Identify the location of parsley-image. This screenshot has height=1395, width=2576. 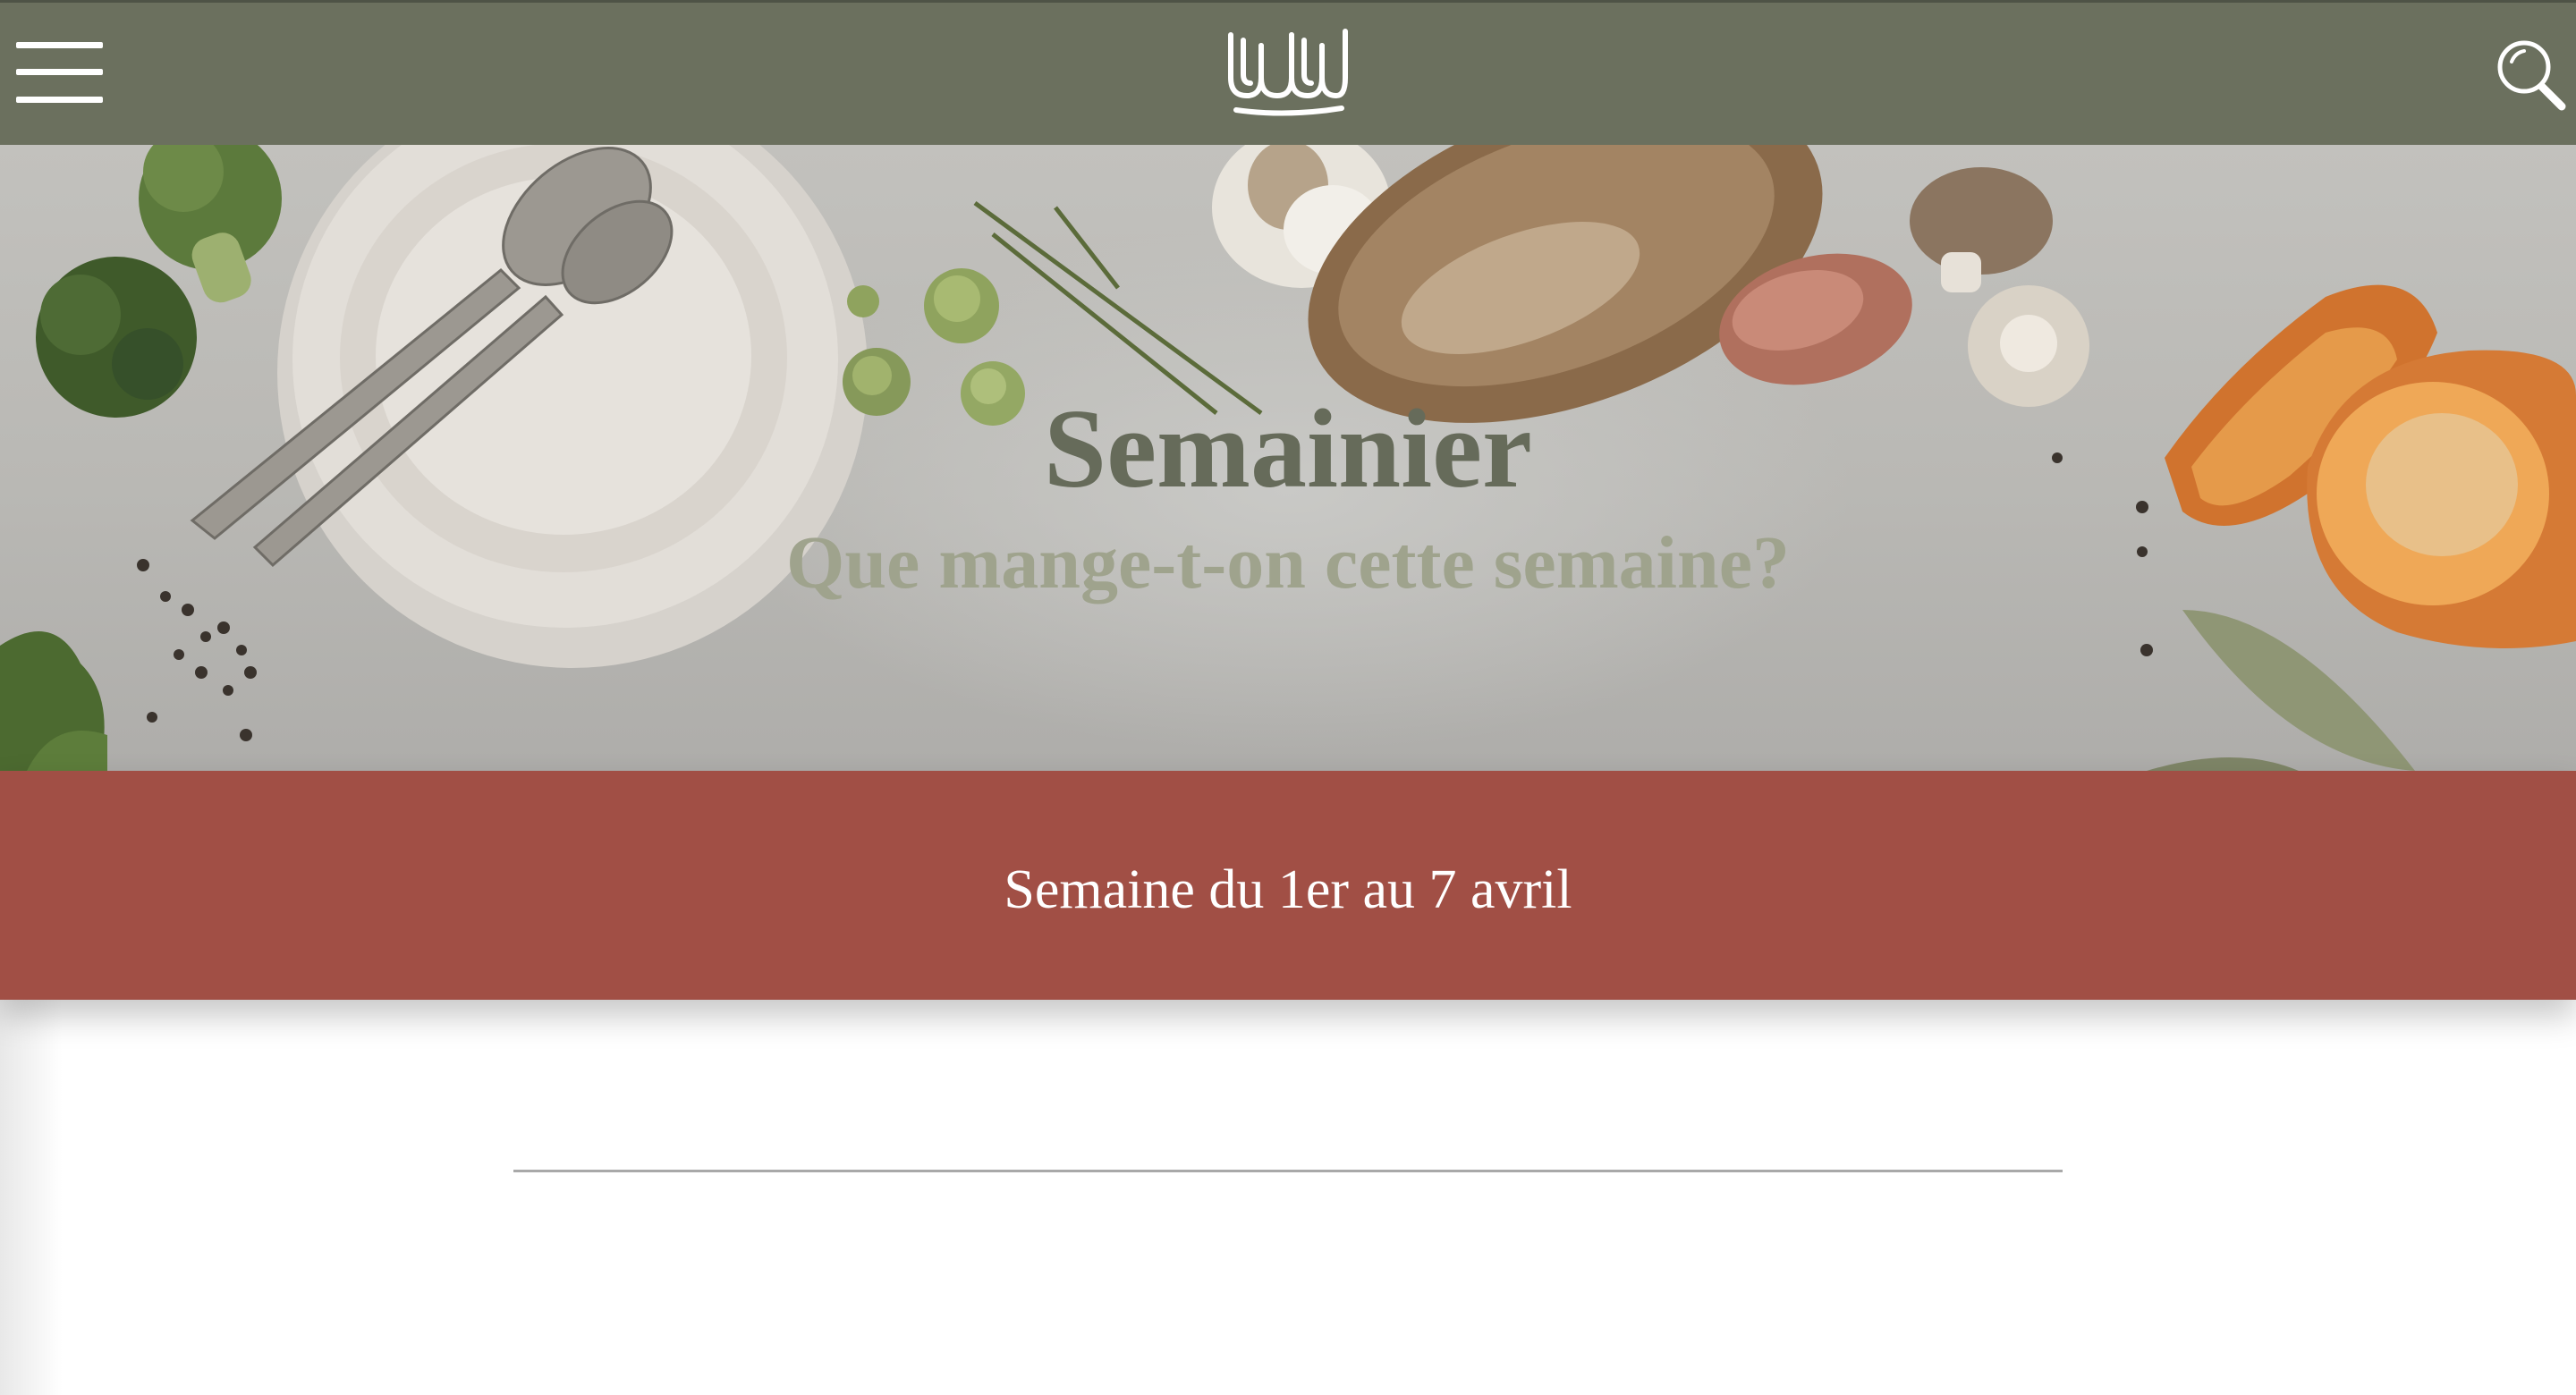
(53, 701).